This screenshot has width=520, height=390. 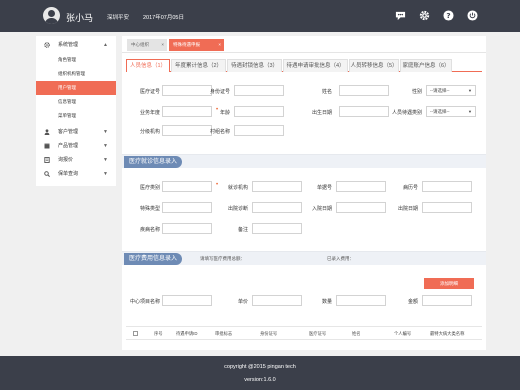 What do you see at coordinates (105, 45) in the screenshot?
I see `chevron-up-icon: ▲` at bounding box center [105, 45].